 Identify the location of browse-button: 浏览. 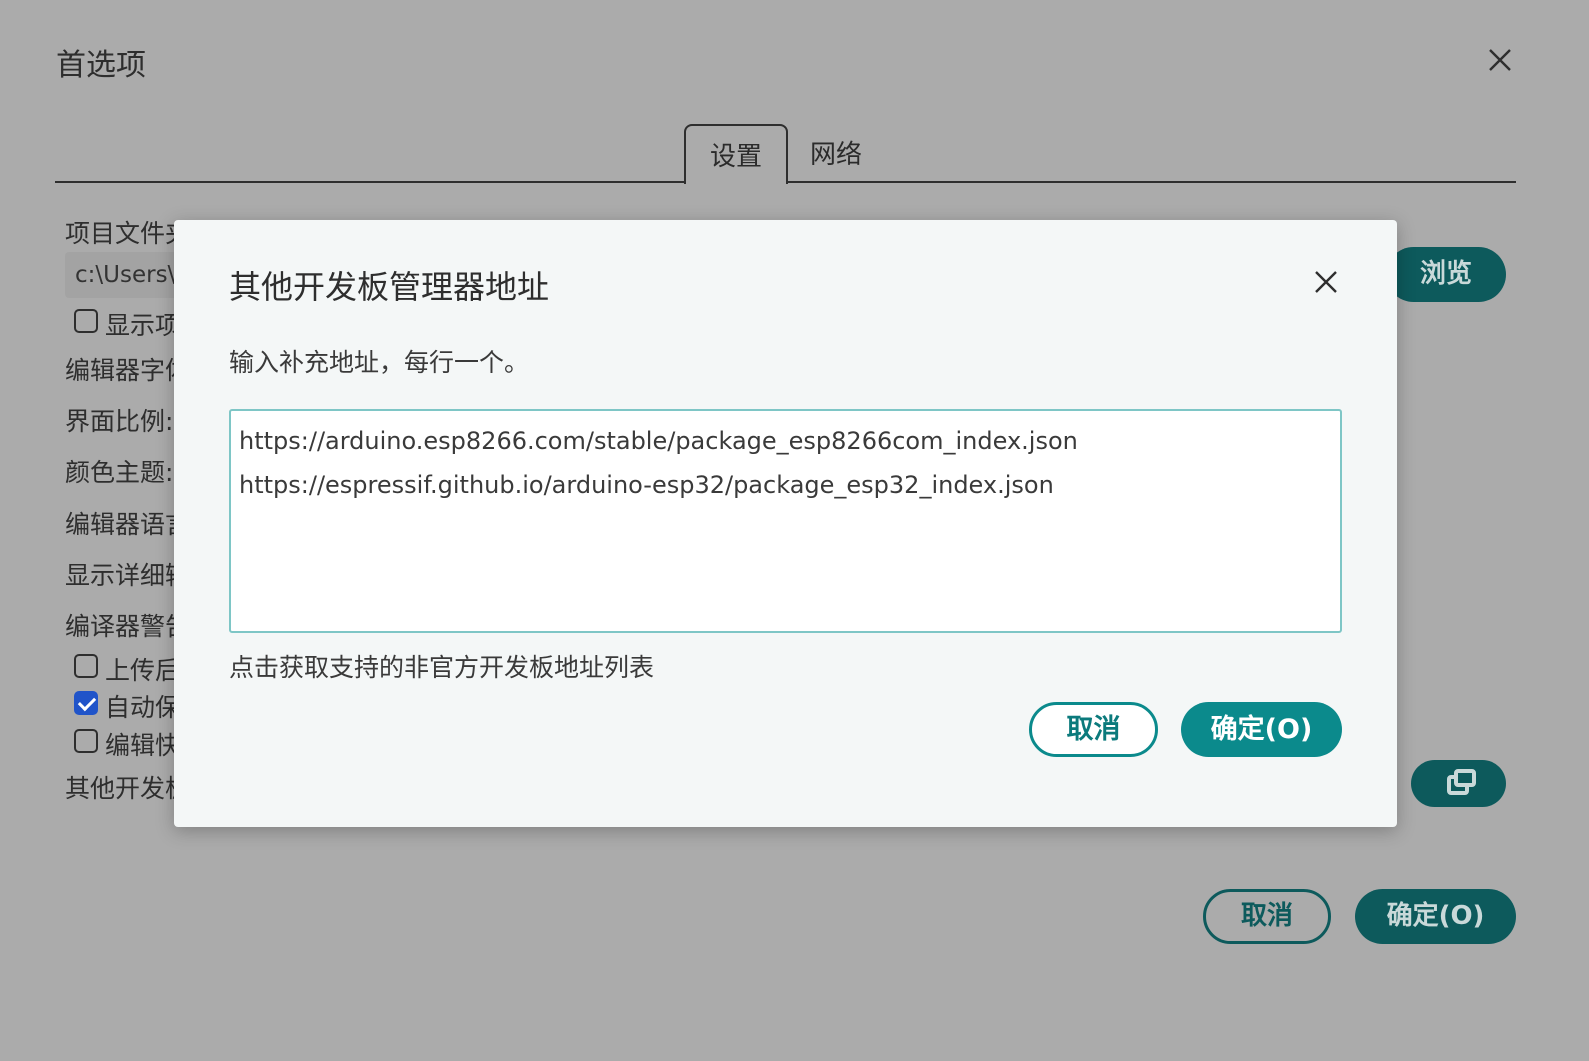
(1446, 274).